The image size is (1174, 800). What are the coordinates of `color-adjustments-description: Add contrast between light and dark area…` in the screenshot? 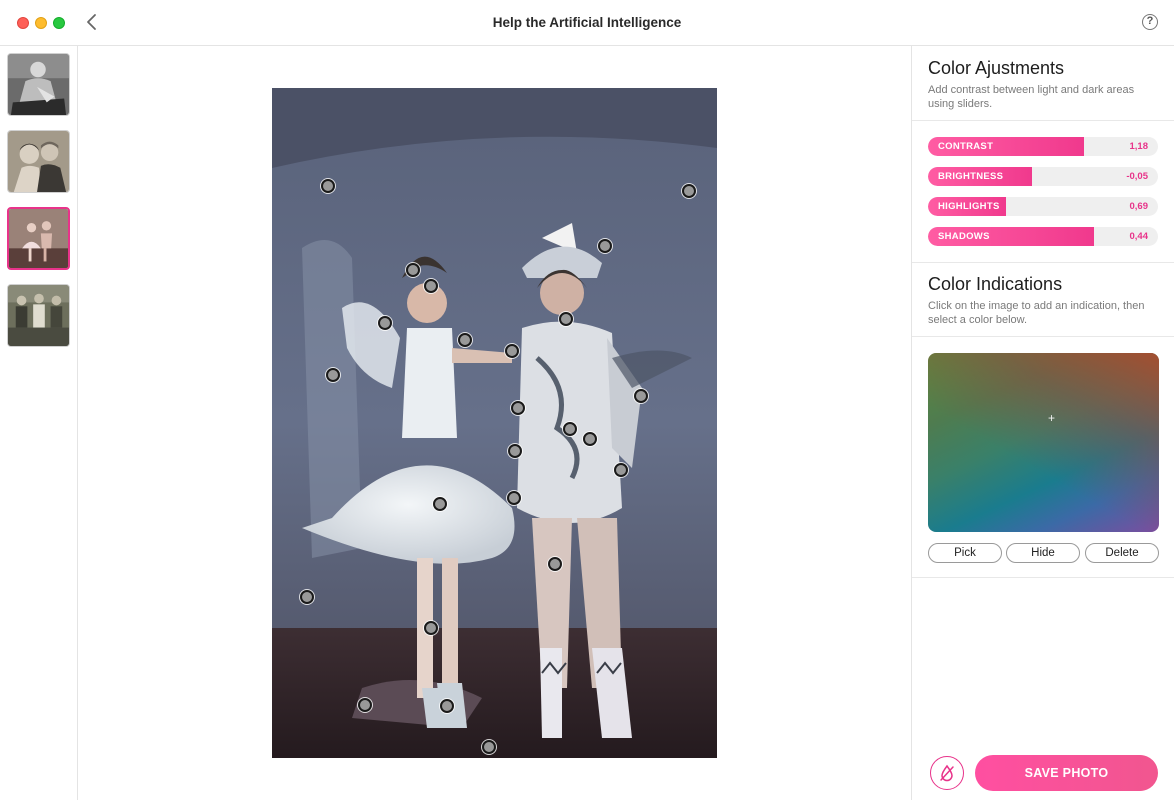 It's located at (1031, 97).